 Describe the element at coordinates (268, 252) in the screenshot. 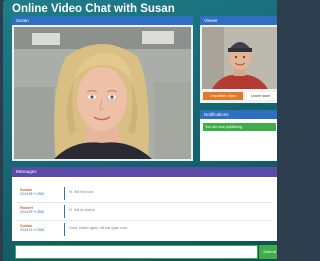

I see `submit-button: Submit` at that location.